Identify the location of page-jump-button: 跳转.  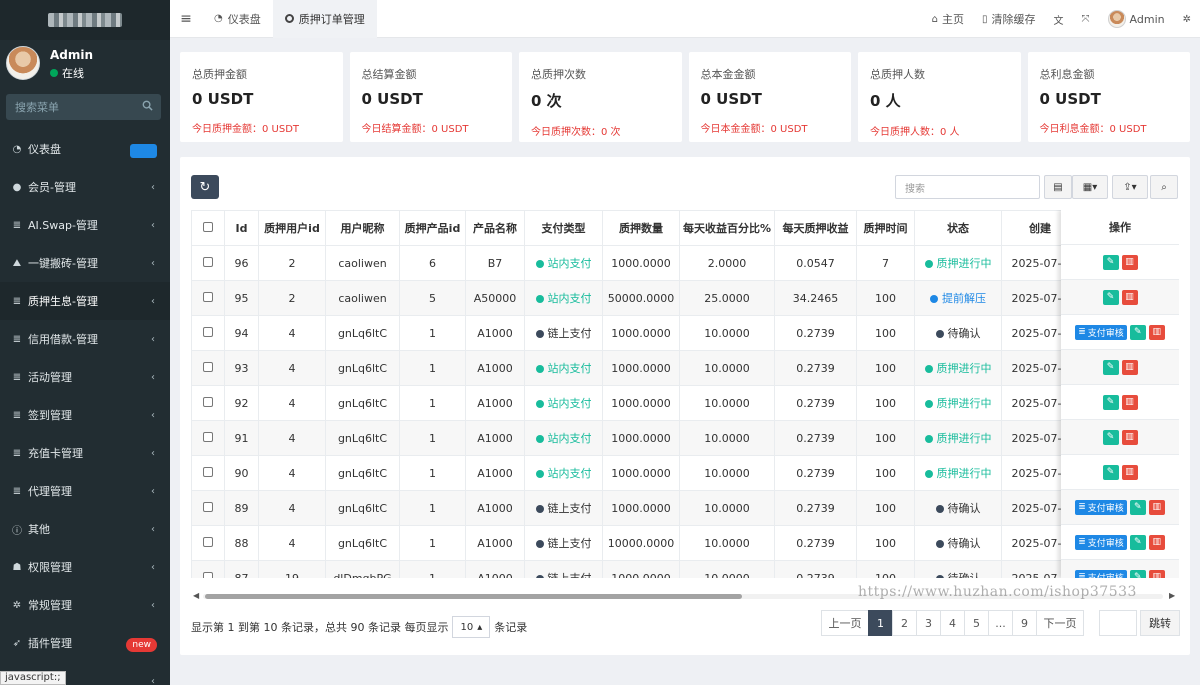
(1160, 623).